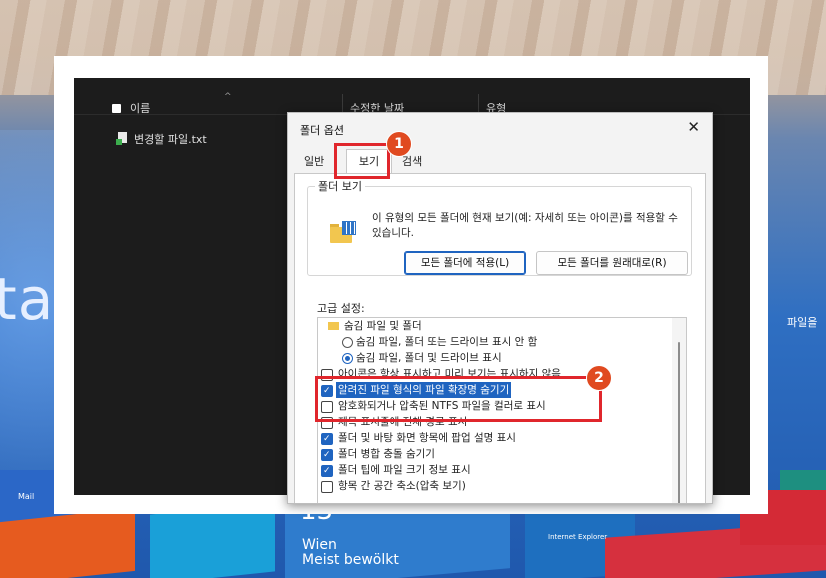 The image size is (826, 578). What do you see at coordinates (26, 496) in the screenshot?
I see `mail-tile-label: Mail` at bounding box center [26, 496].